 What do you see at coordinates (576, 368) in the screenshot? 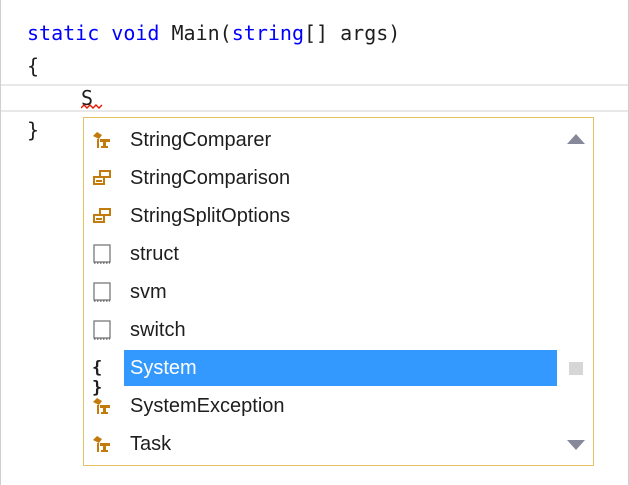
I see `scroll-thumb` at bounding box center [576, 368].